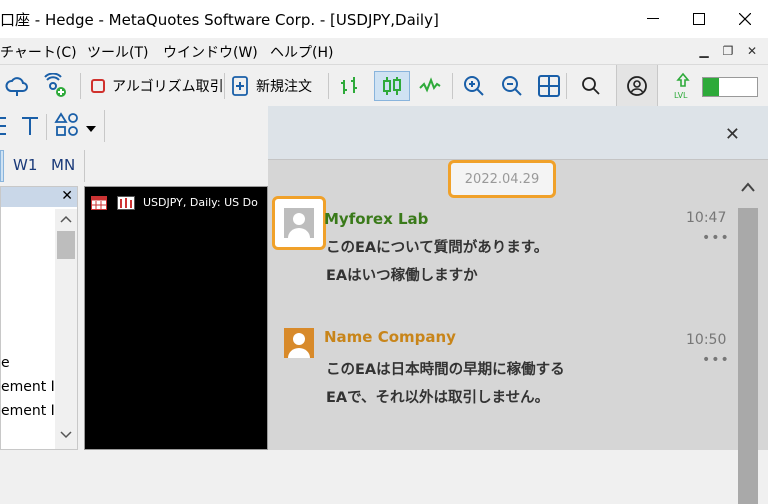  Describe the element at coordinates (39, 197) in the screenshot. I see `navigator-header: ✕` at that location.